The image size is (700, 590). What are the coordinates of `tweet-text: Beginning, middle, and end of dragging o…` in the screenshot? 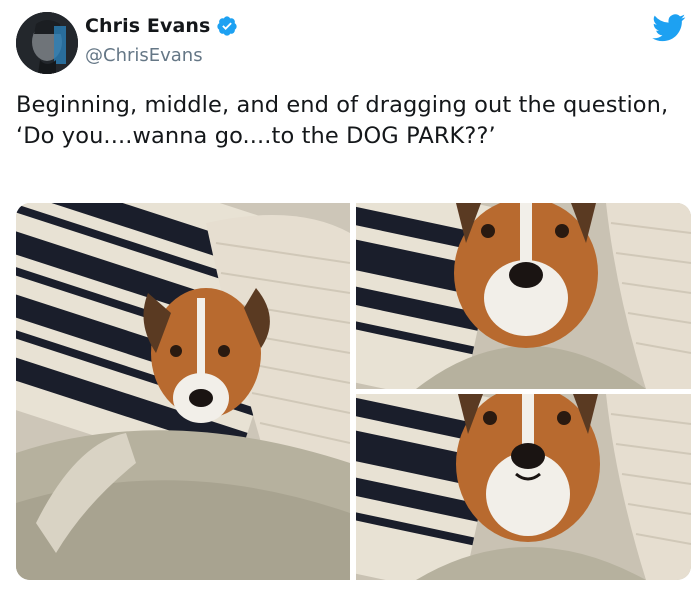 It's located at (342, 120).